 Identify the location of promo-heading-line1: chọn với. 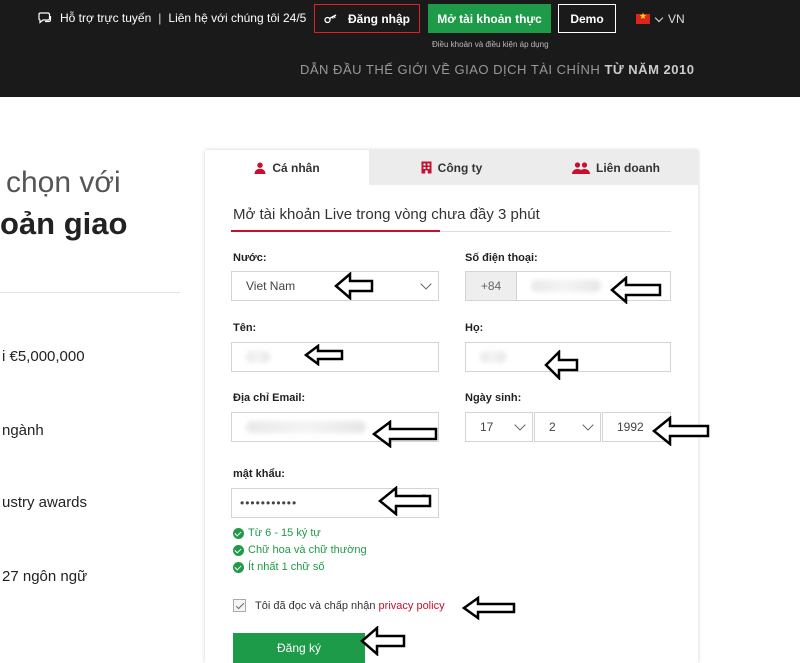
(63, 182).